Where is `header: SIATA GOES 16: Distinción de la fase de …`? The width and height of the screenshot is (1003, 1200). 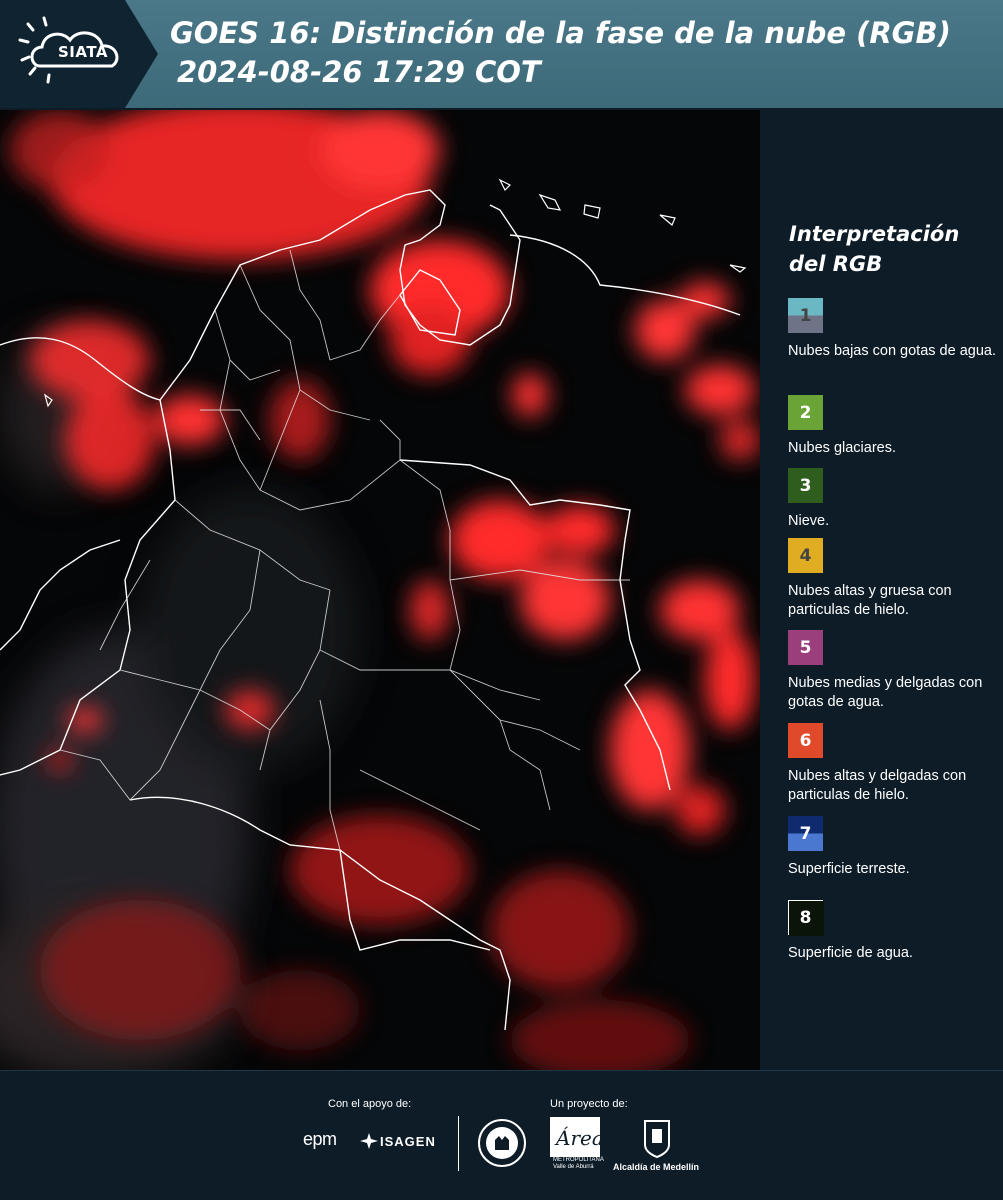
header: SIATA GOES 16: Distinción de la fase de … is located at coordinates (501, 54).